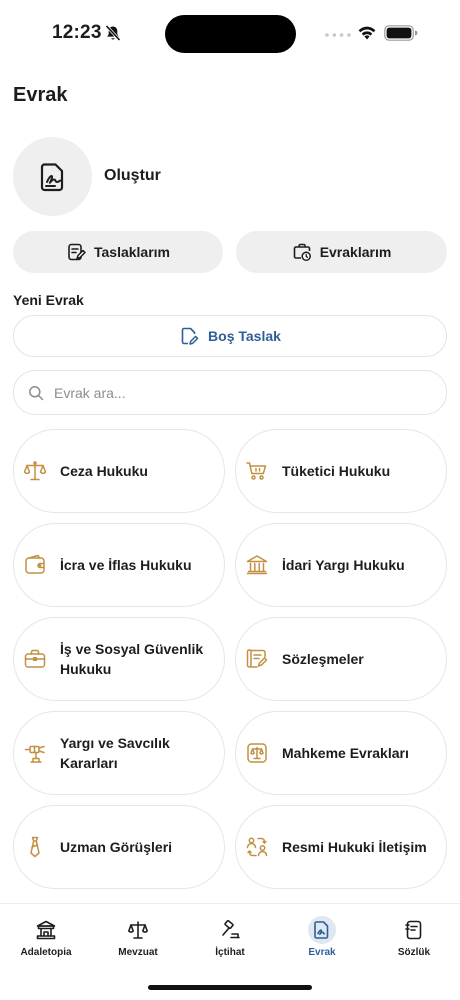 The height and width of the screenshot is (1000, 460). What do you see at coordinates (131, 252) in the screenshot?
I see `drafts-label: Taslaklarım` at bounding box center [131, 252].